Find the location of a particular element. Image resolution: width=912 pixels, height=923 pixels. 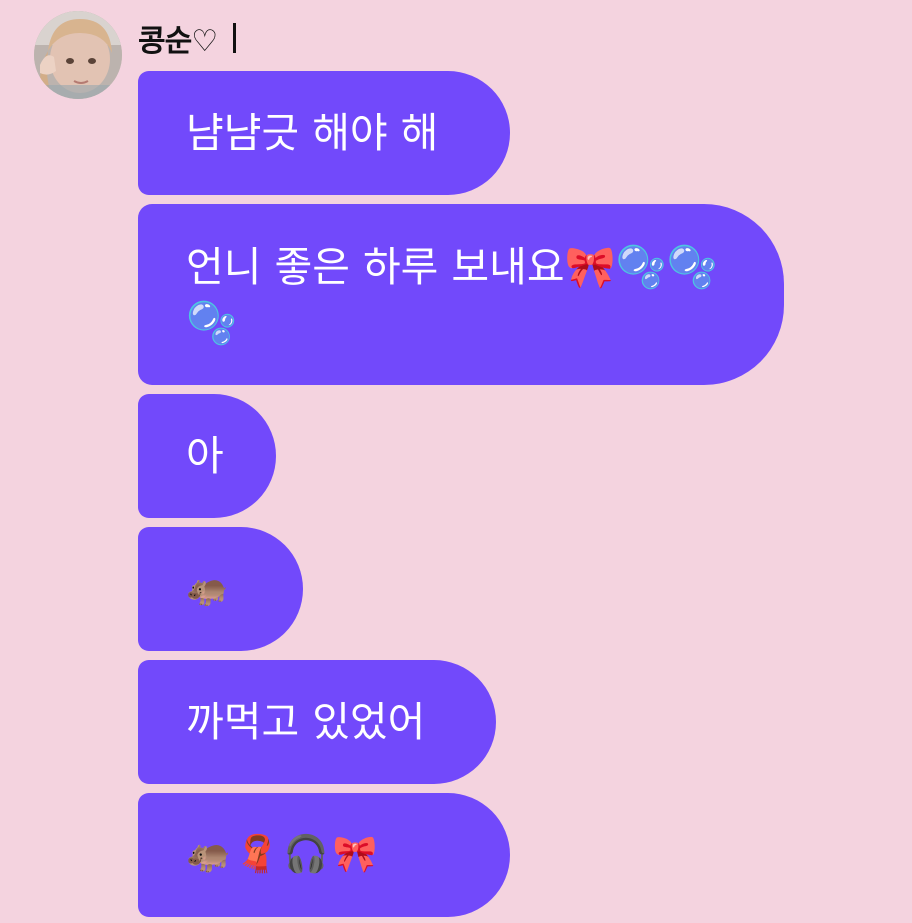

message-bubble: 🦛 is located at coordinates (220, 589).